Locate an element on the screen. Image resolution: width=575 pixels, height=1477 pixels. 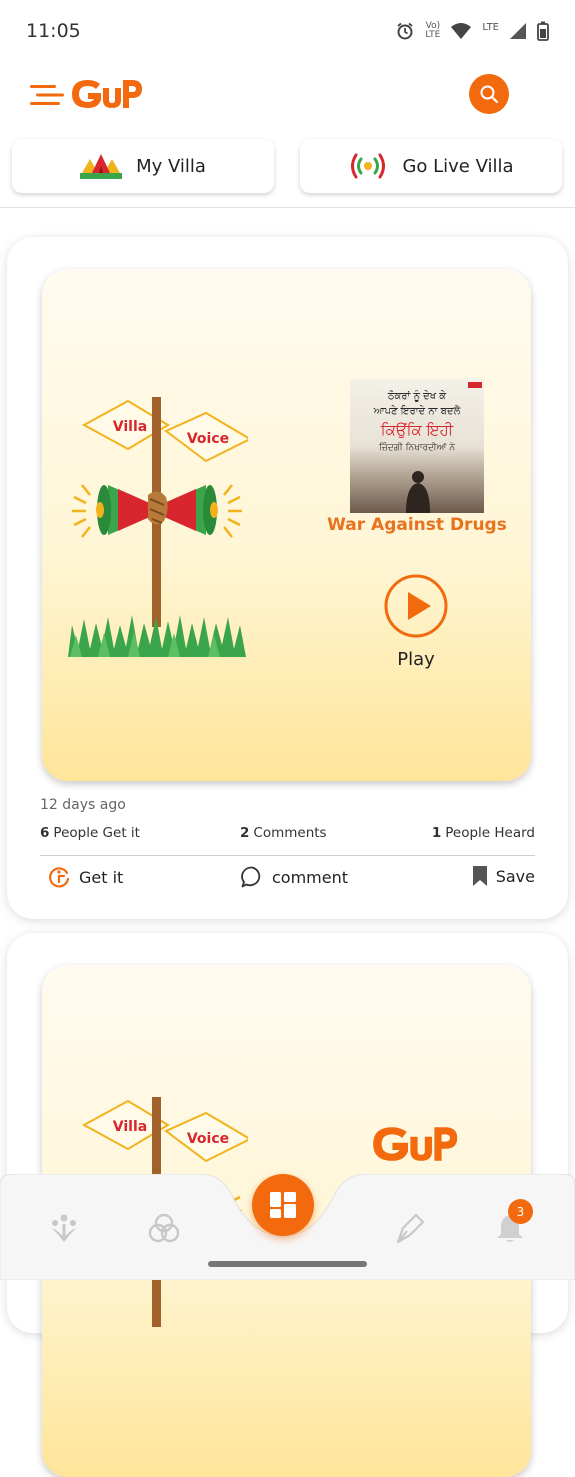
play-button is located at coordinates (416, 606).